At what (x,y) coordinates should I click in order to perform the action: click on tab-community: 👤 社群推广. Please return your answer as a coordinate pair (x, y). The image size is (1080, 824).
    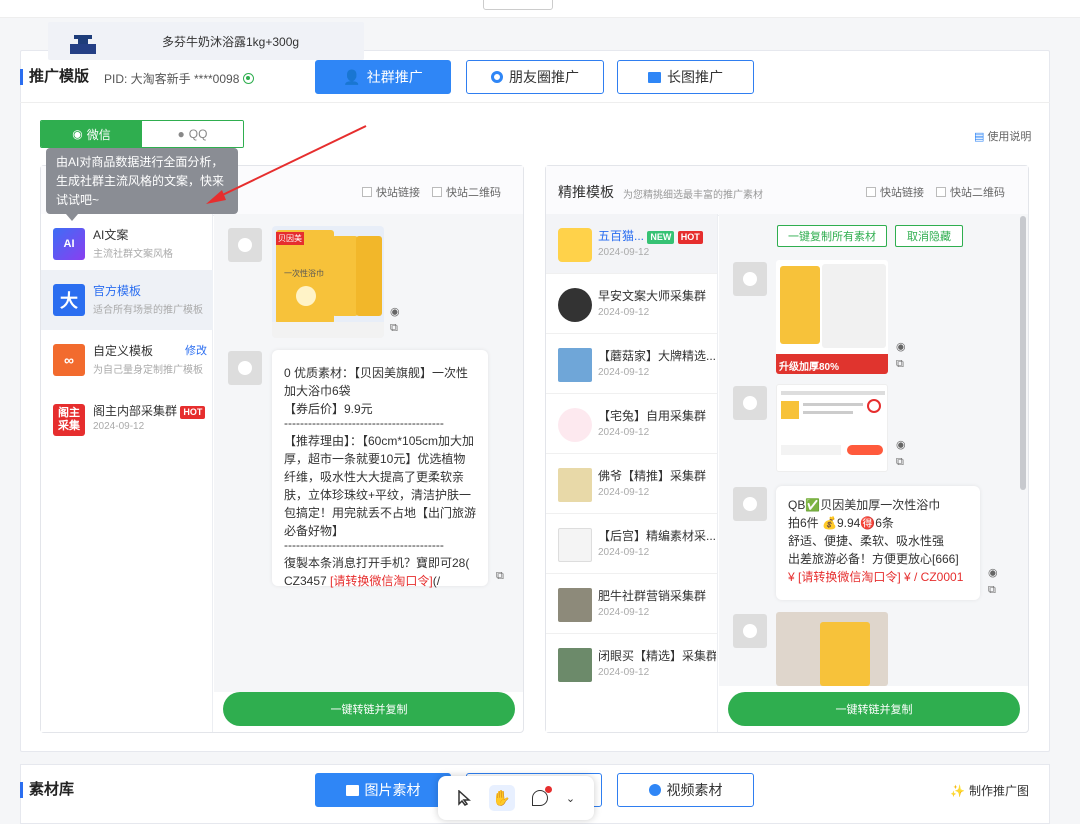
    Looking at the image, I should click on (383, 77).